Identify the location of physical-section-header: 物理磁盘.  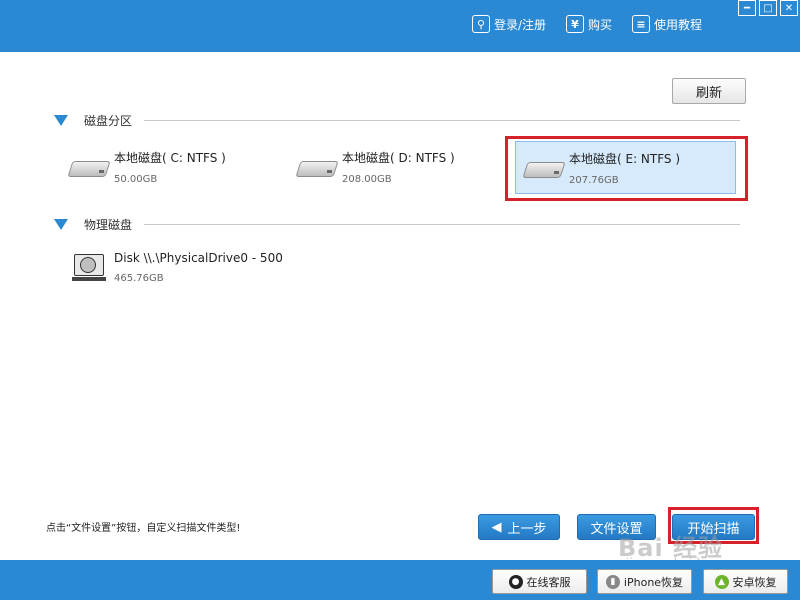
(397, 224).